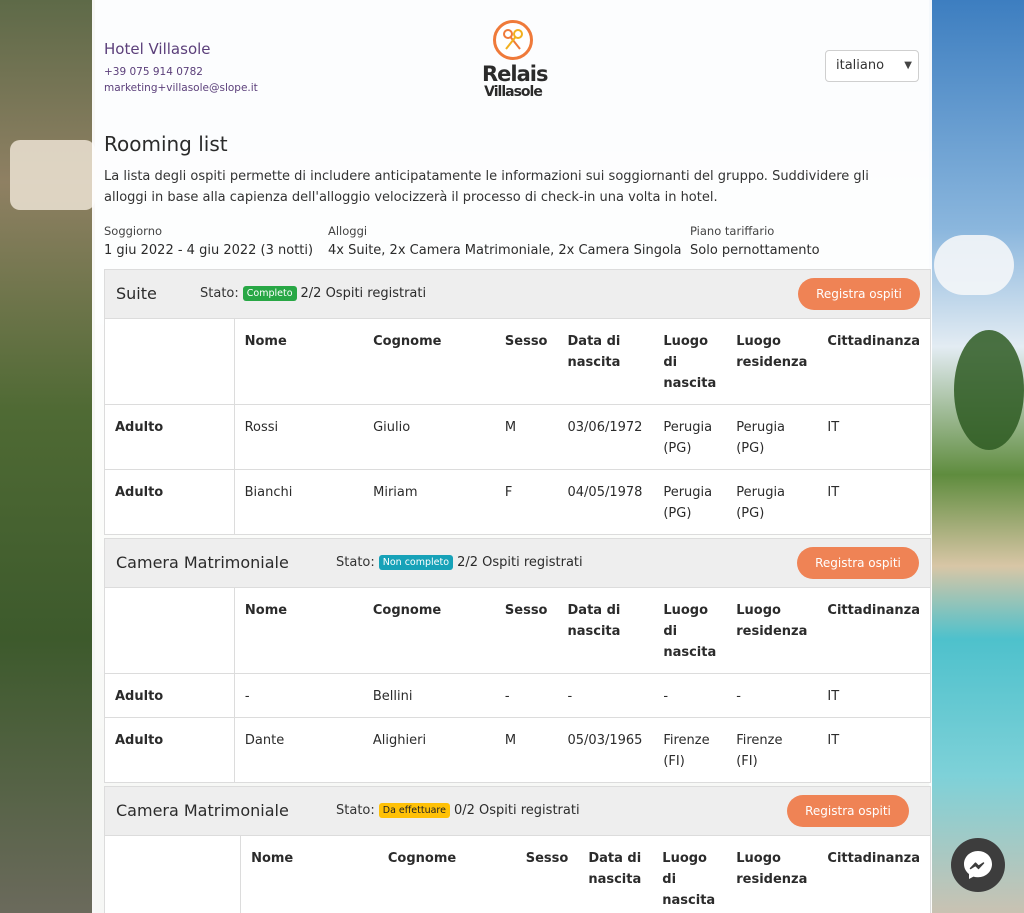 The width and height of the screenshot is (1024, 913). Describe the element at coordinates (690, 695) in the screenshot. I see `cell-luogo-nascita: -` at that location.